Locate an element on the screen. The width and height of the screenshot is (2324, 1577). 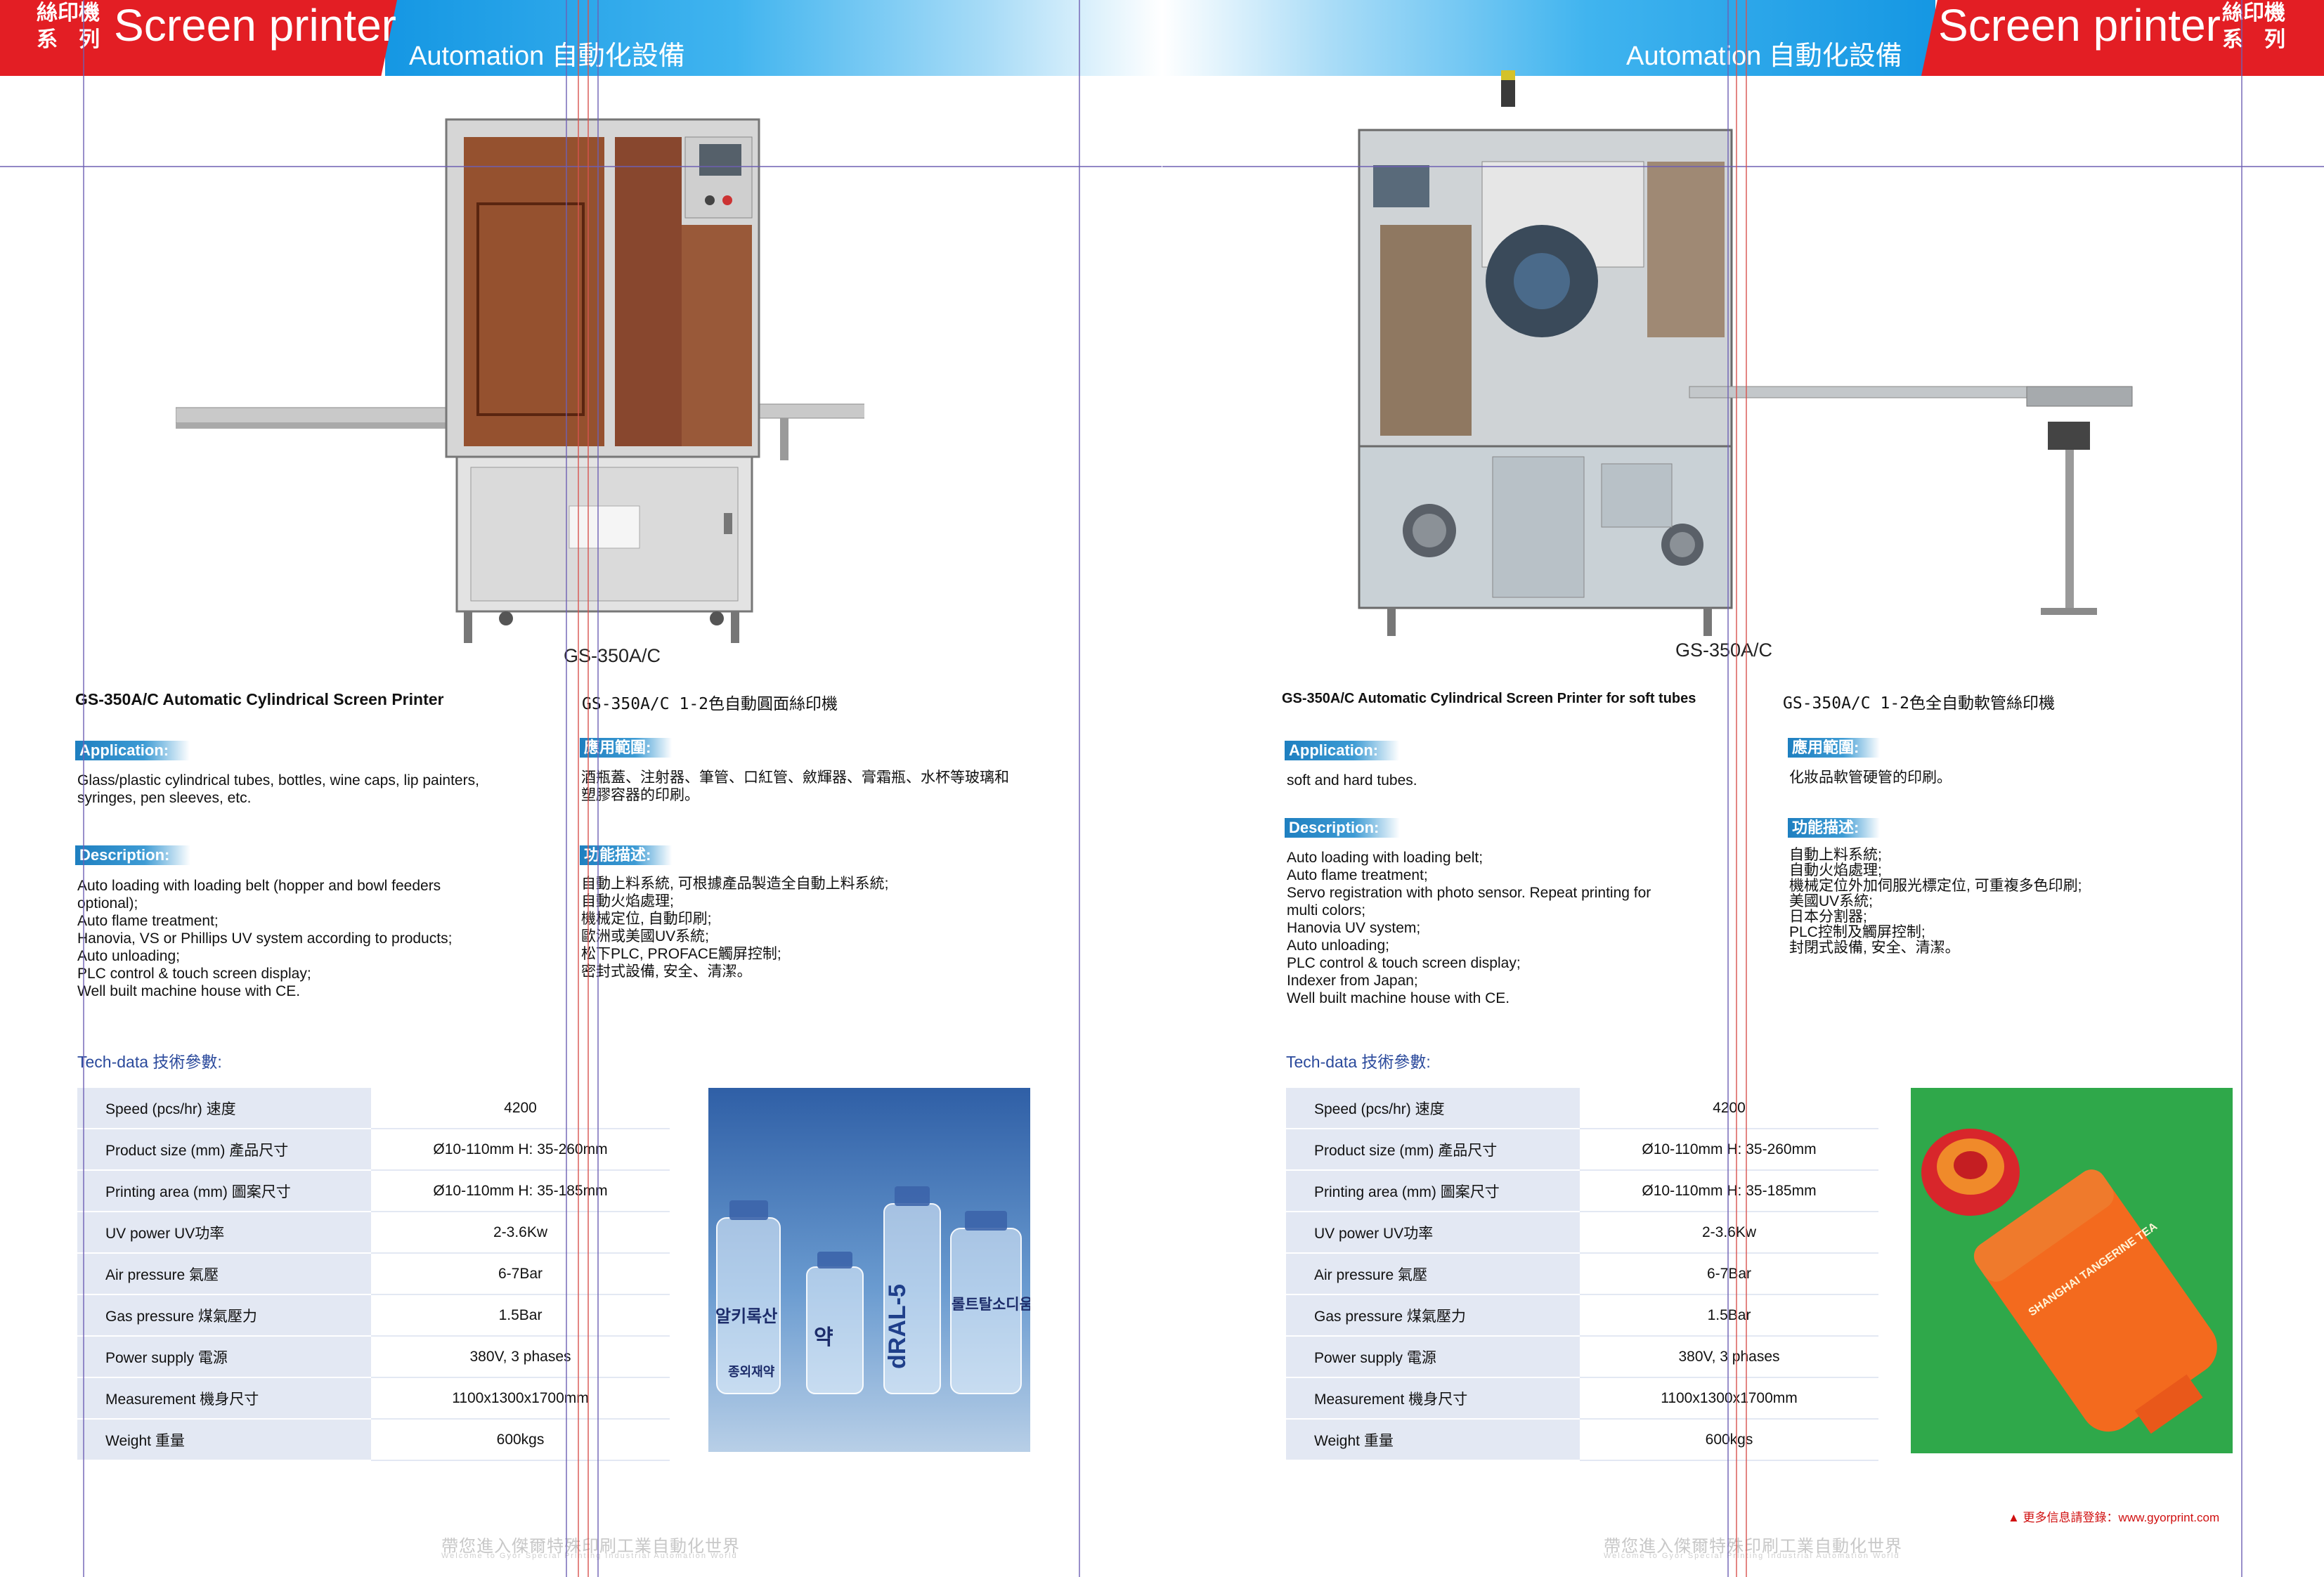
spec-row: Measurement 機身尺寸 1100x1300x1700mm is located at coordinates (373, 1398).